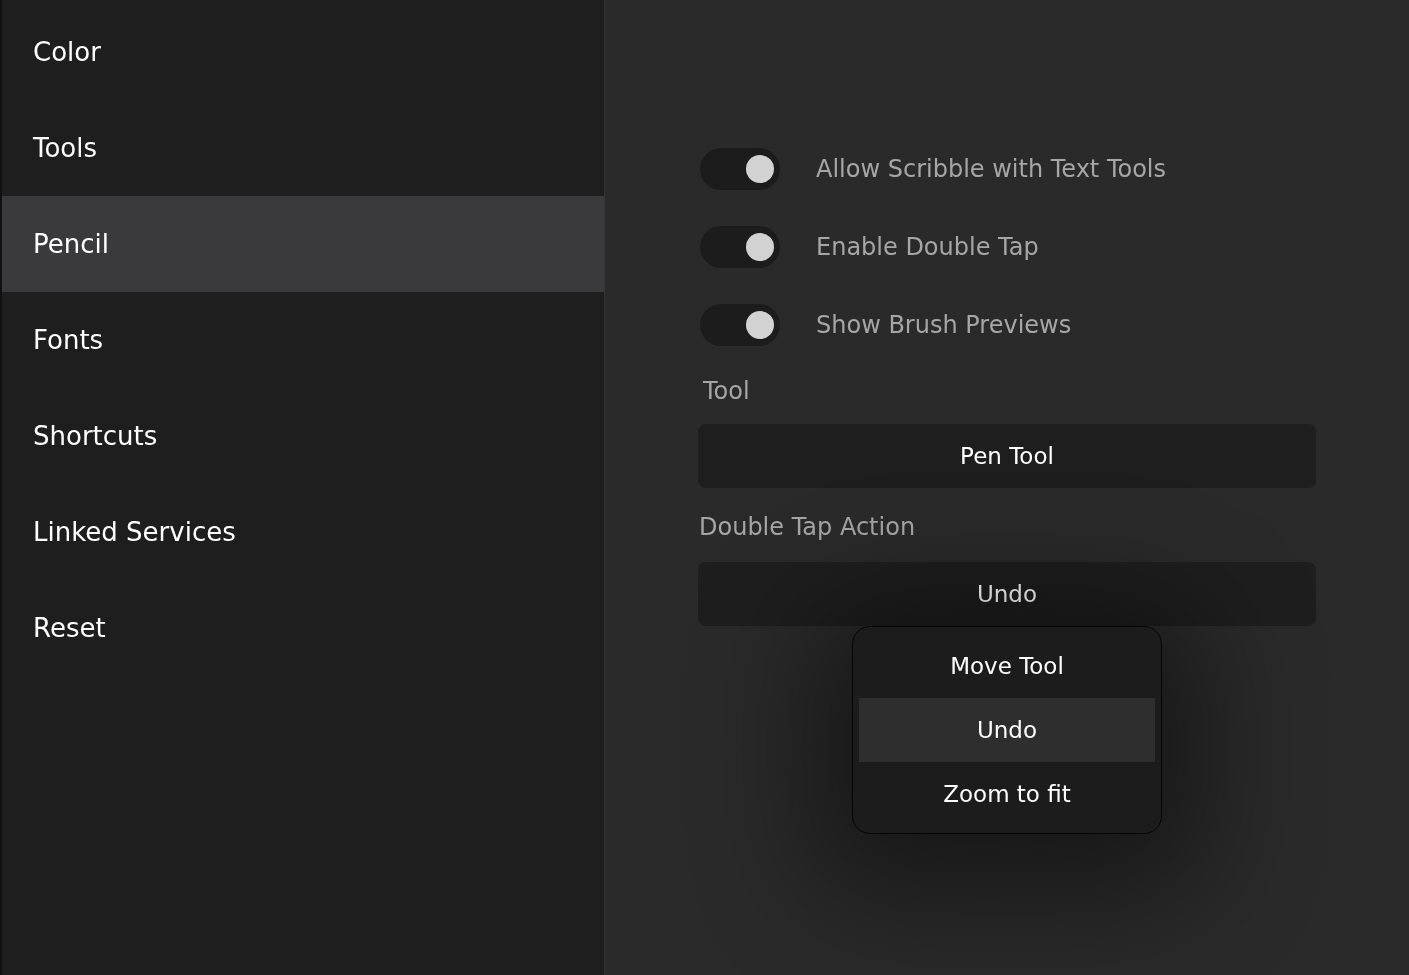 Image resolution: width=1409 pixels, height=975 pixels. Describe the element at coordinates (303, 532) in the screenshot. I see `sidebar-item: Linked Services` at that location.